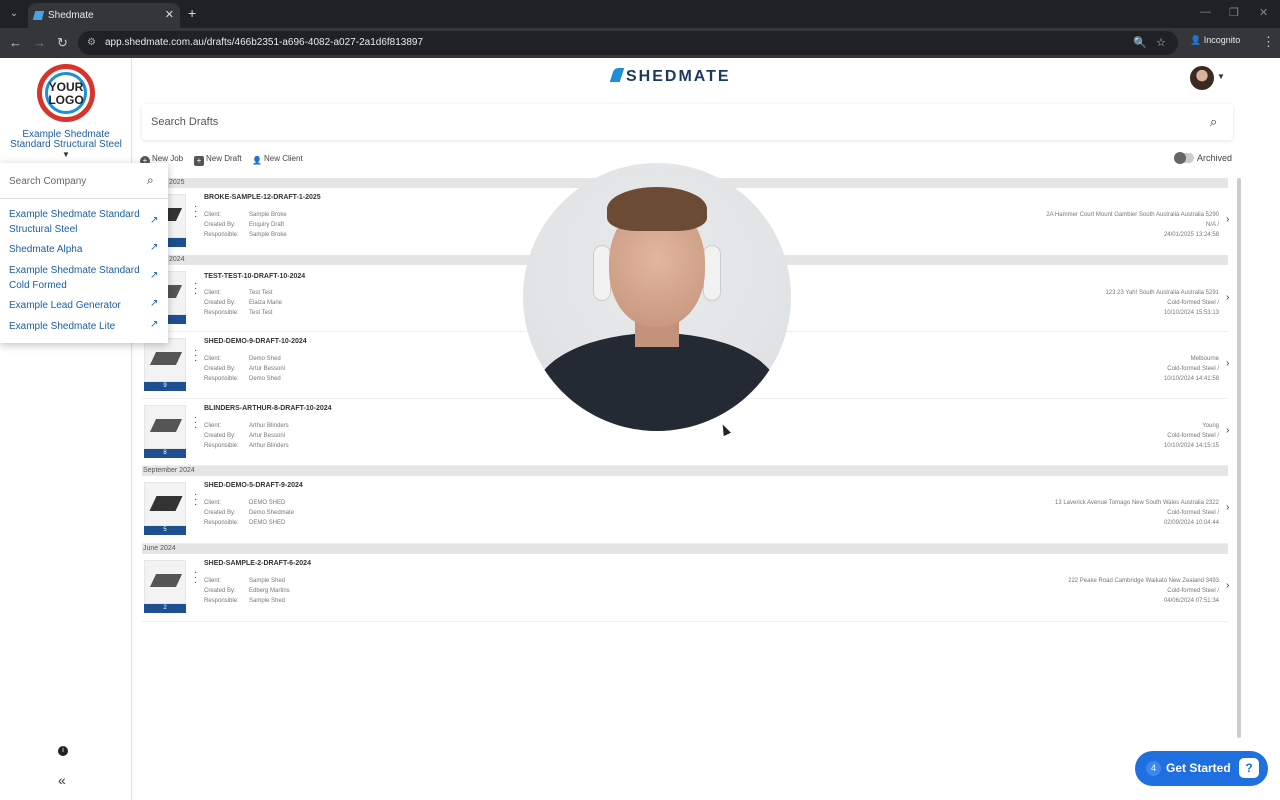 This screenshot has width=1280, height=800. What do you see at coordinates (63, 751) in the screenshot?
I see `info-icon: i` at bounding box center [63, 751].